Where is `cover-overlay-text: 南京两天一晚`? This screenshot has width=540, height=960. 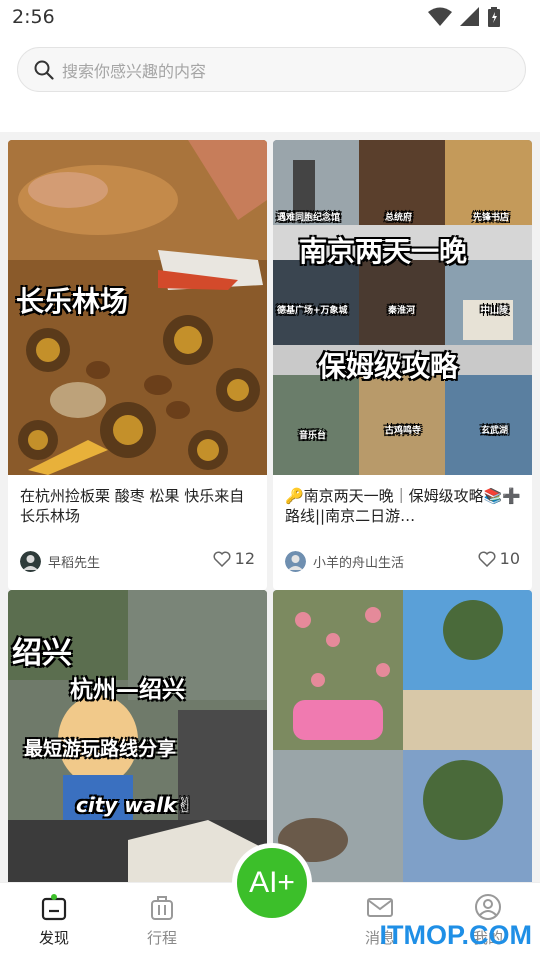 cover-overlay-text: 南京两天一晚 is located at coordinates (383, 251).